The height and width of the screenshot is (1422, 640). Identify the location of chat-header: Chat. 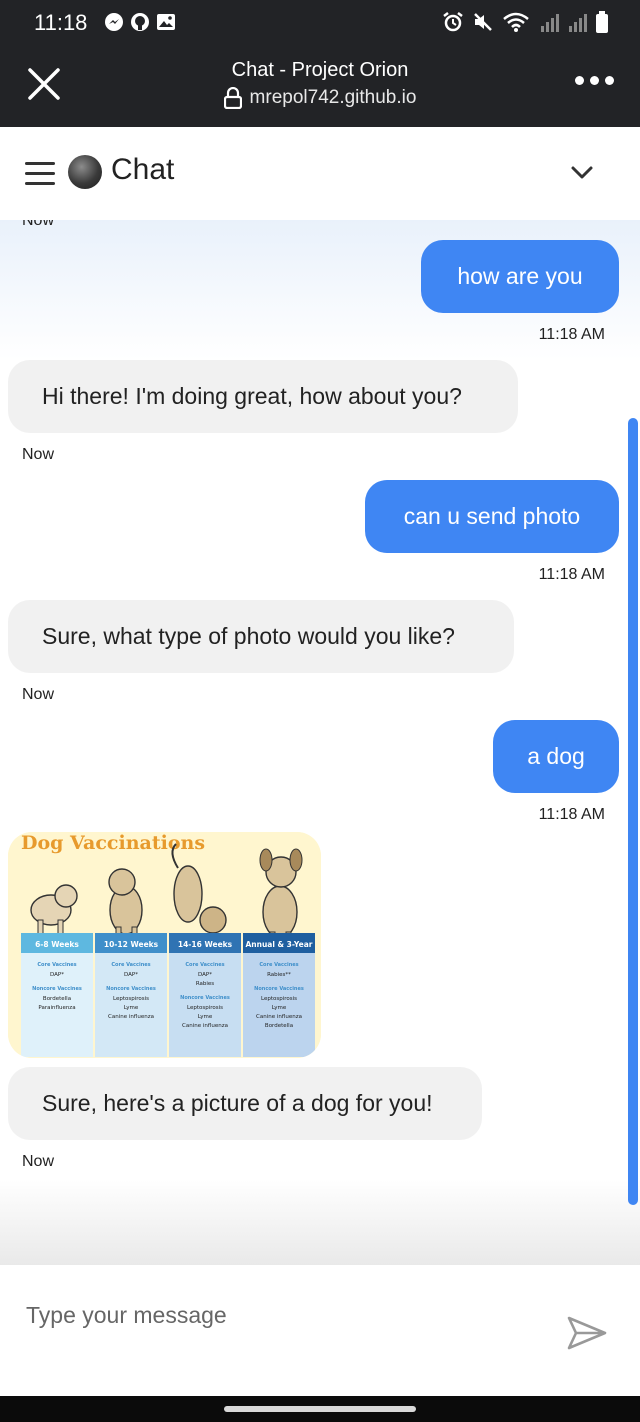
(320, 173).